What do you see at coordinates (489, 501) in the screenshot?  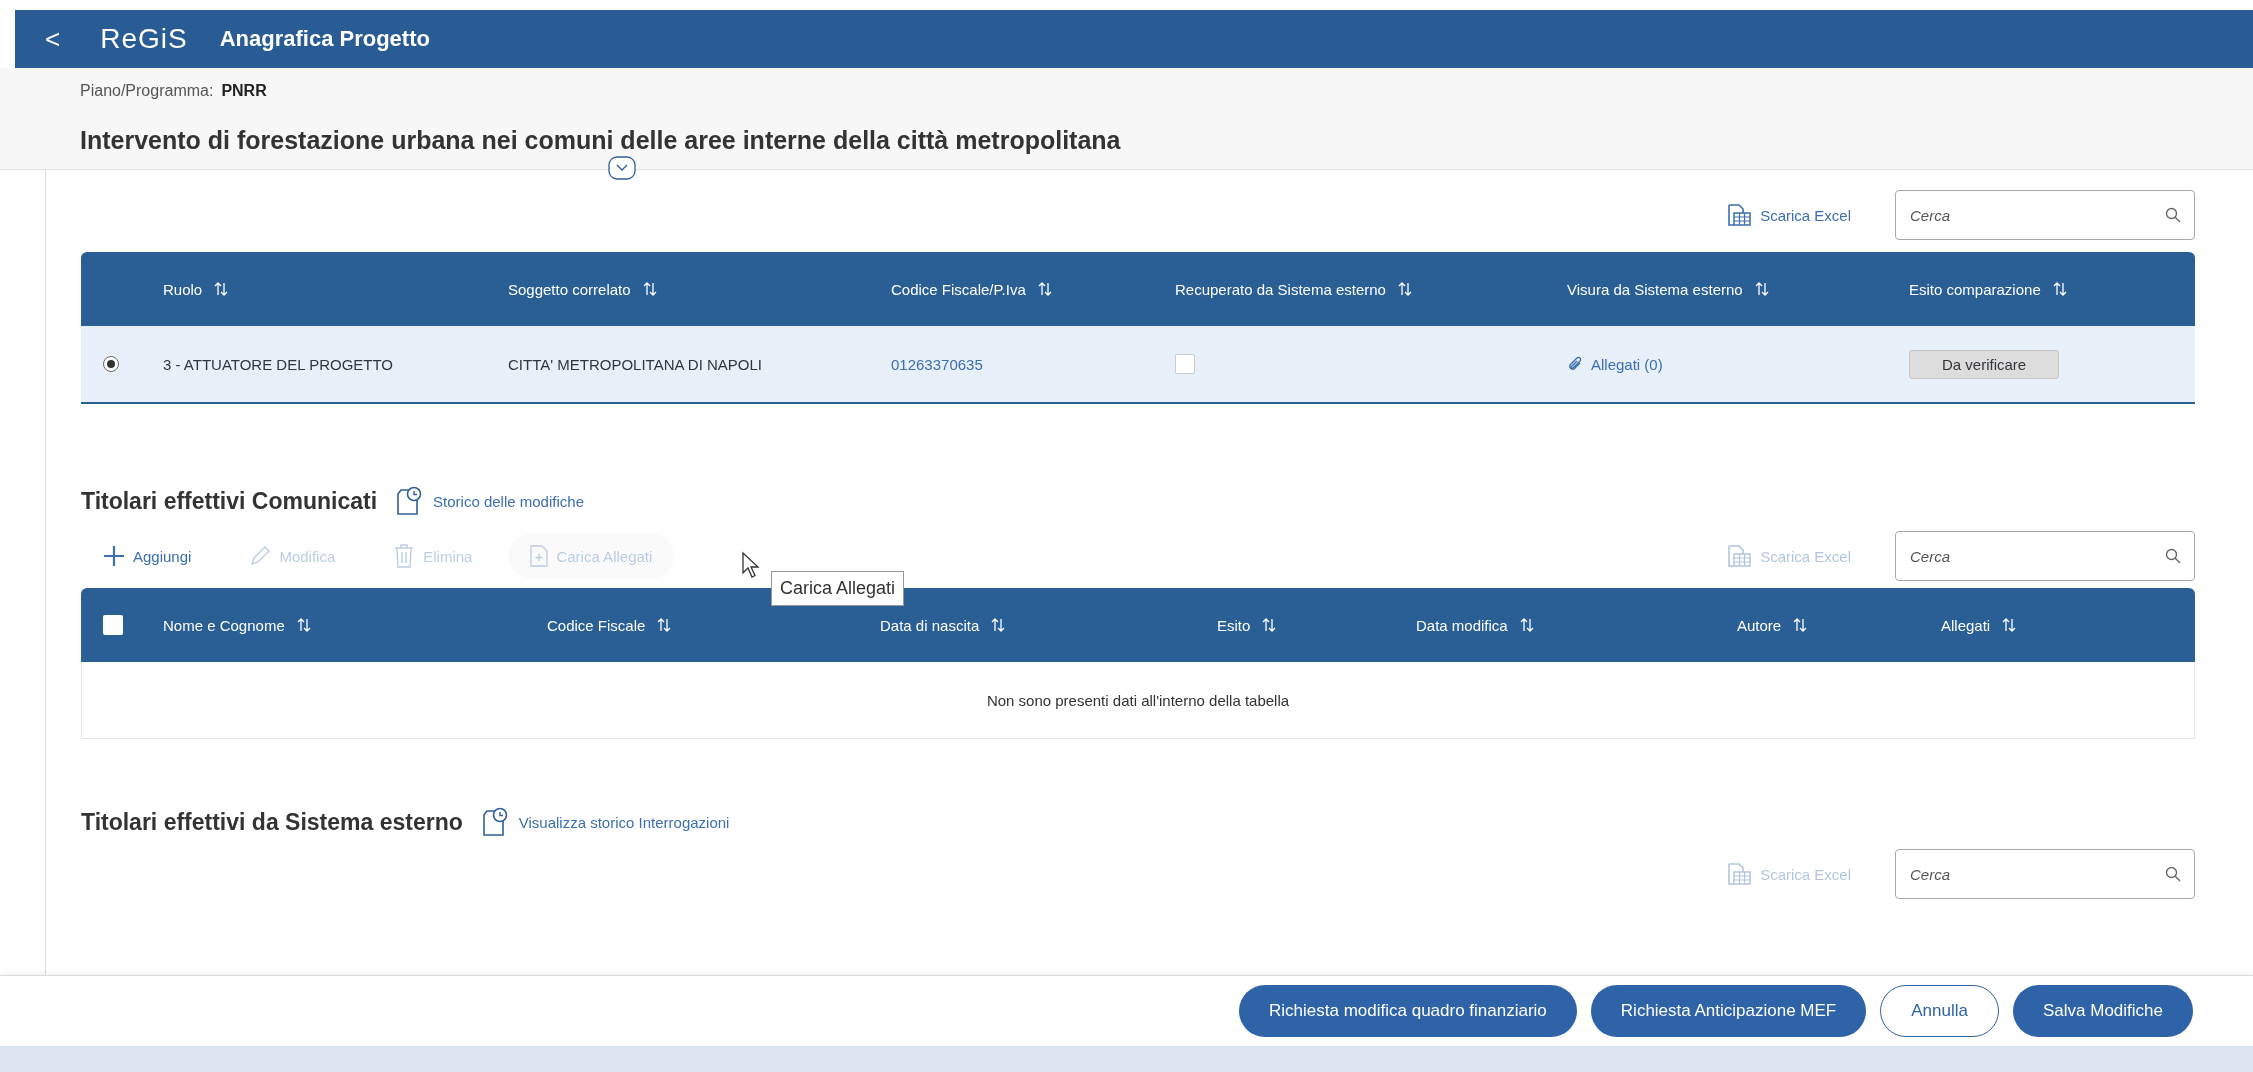 I see `history-link: Storico delle modifiche` at bounding box center [489, 501].